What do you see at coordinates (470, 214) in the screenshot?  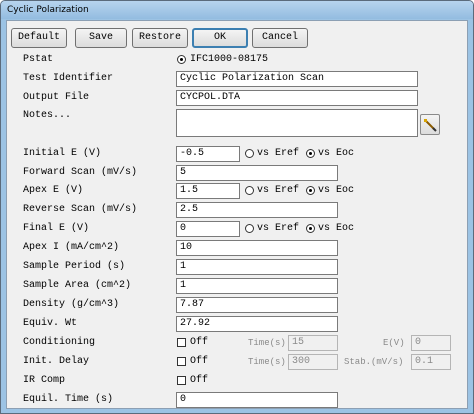 I see `window-frame-right` at bounding box center [470, 214].